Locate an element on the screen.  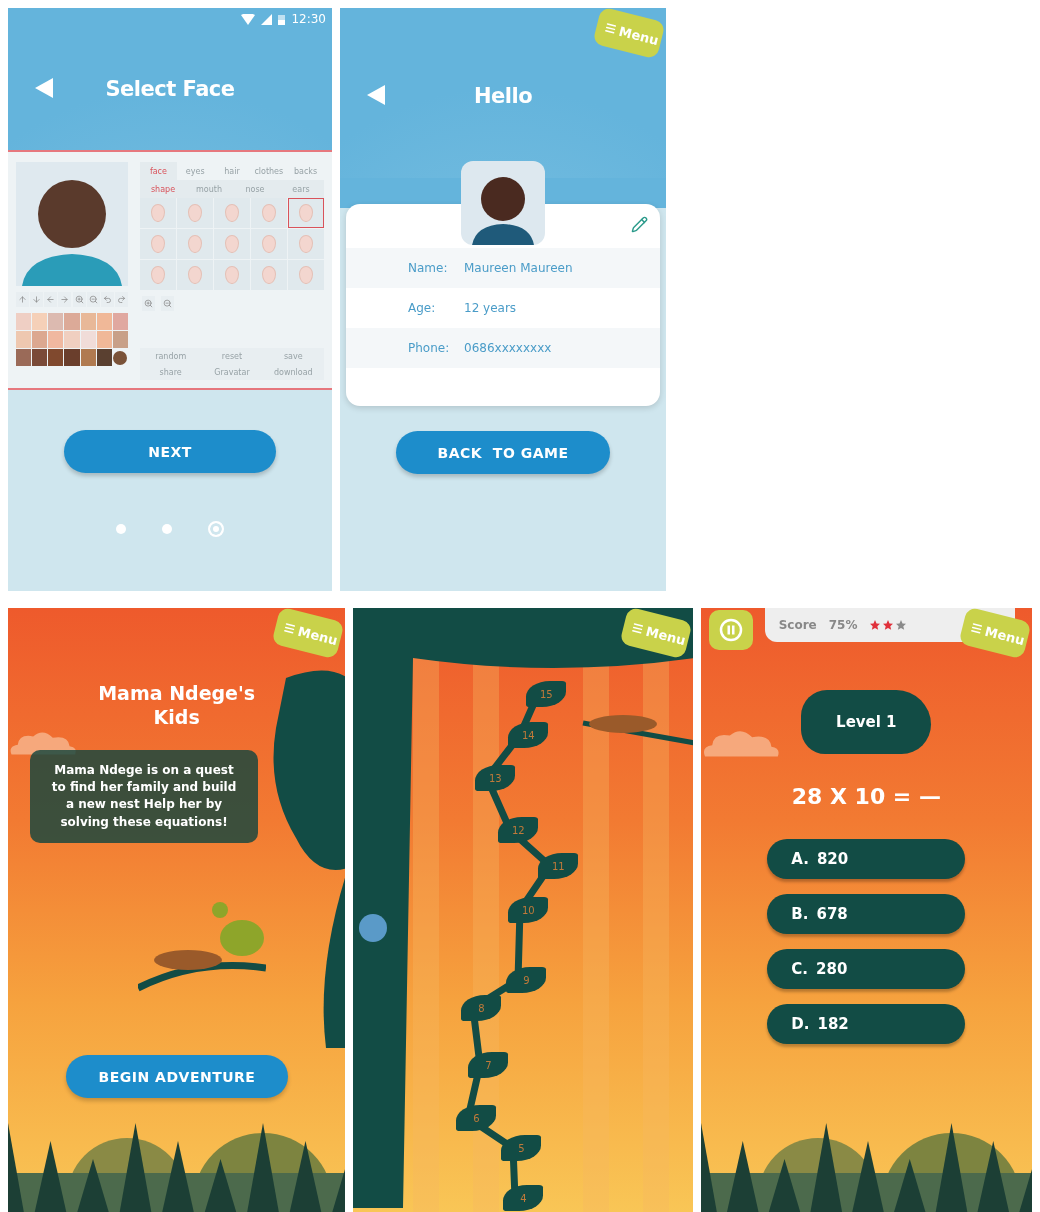
editor-tab: clothes is located at coordinates (269, 171).